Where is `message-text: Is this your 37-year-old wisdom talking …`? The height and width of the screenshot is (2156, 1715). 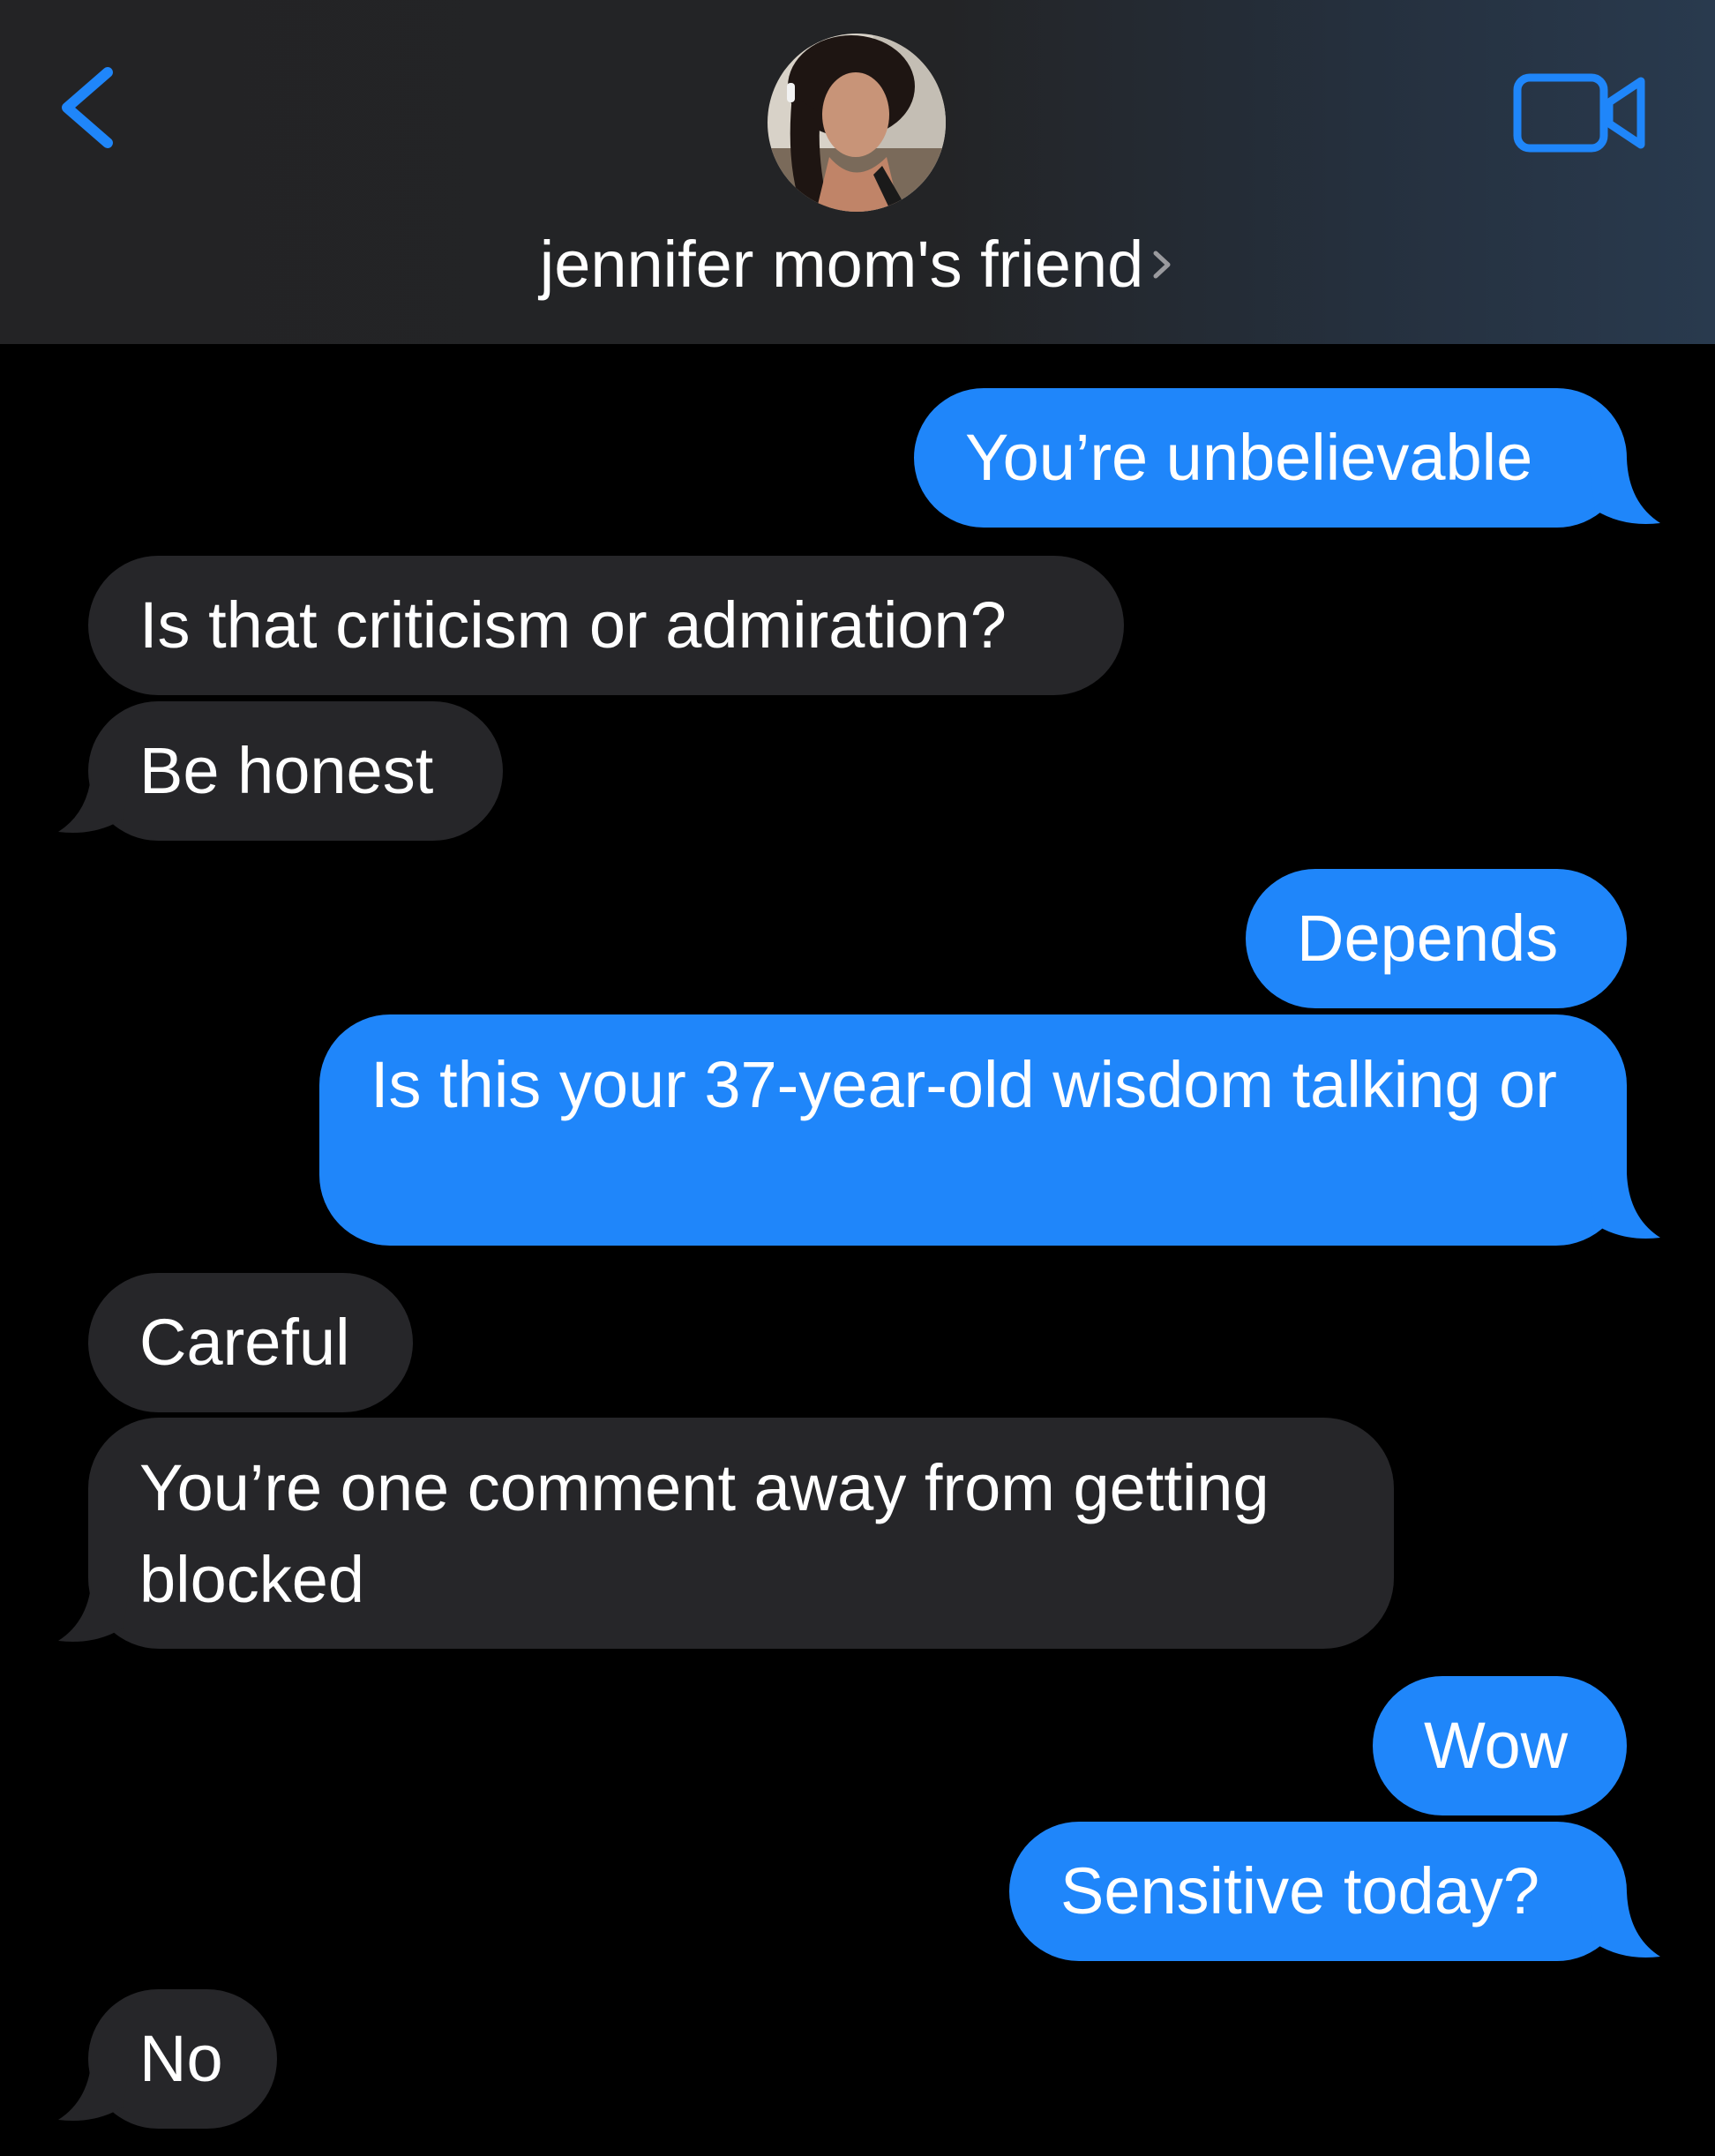
message-text: Is this your 37-year-old wisdom talking … is located at coordinates (964, 1084).